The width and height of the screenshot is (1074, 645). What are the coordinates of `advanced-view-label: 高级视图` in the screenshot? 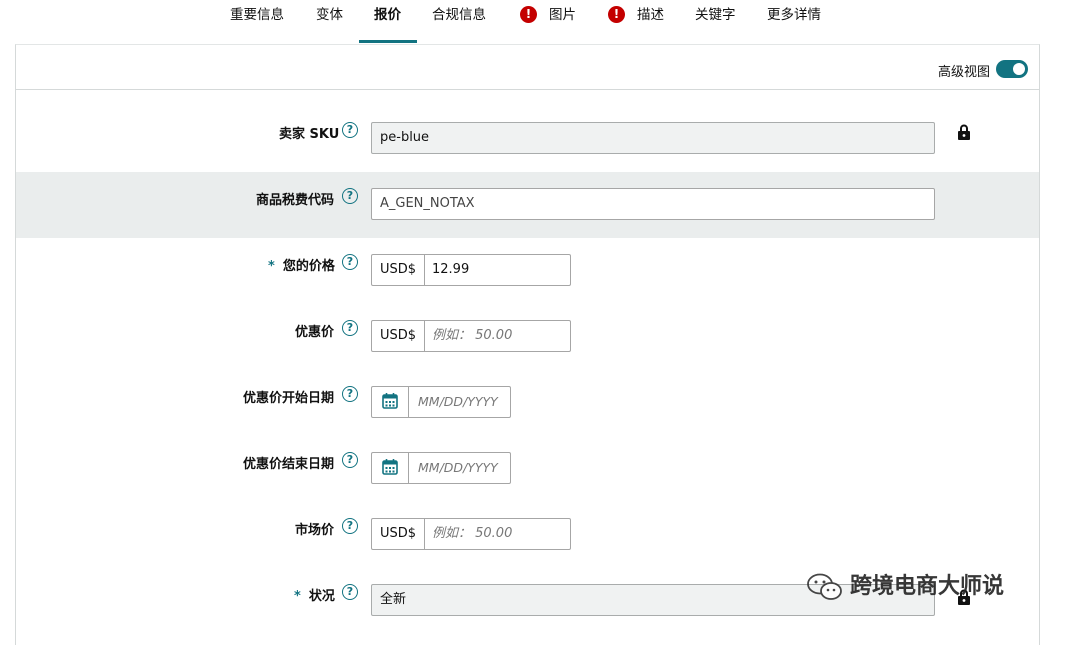 It's located at (964, 72).